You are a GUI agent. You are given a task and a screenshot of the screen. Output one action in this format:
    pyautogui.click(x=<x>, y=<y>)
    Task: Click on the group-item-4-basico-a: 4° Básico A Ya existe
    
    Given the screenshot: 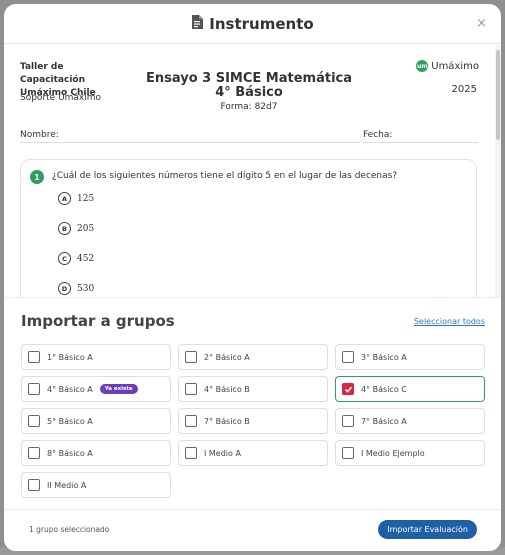 What is the action you would take?
    pyautogui.click(x=96, y=389)
    